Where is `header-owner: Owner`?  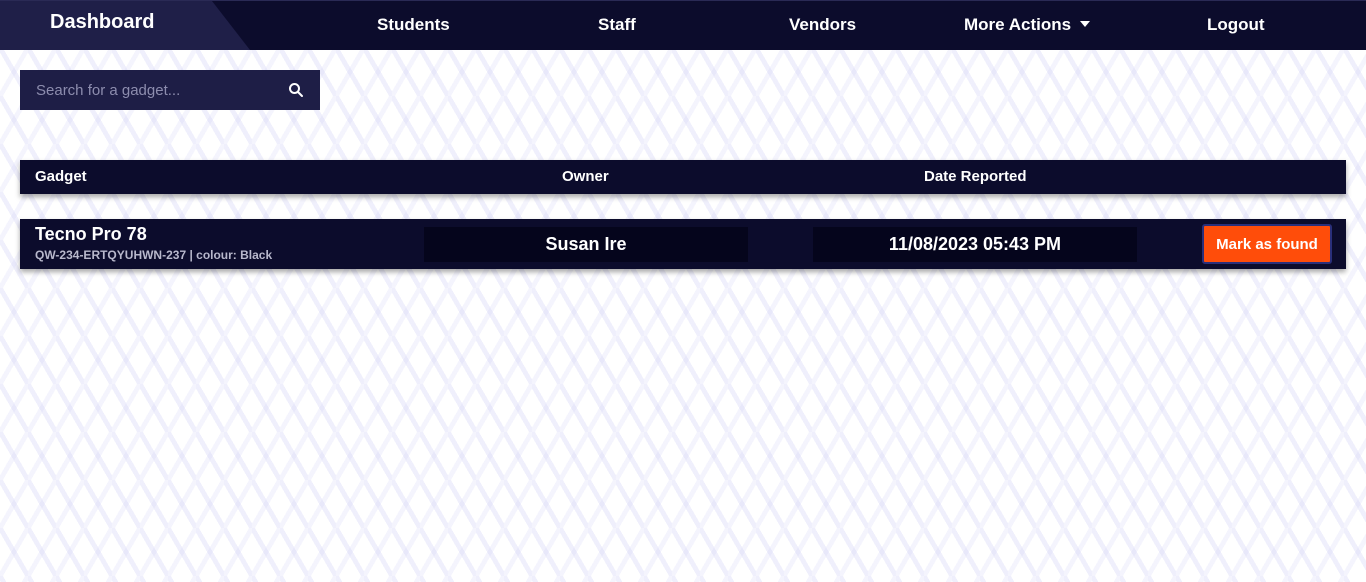
header-owner: Owner is located at coordinates (585, 176).